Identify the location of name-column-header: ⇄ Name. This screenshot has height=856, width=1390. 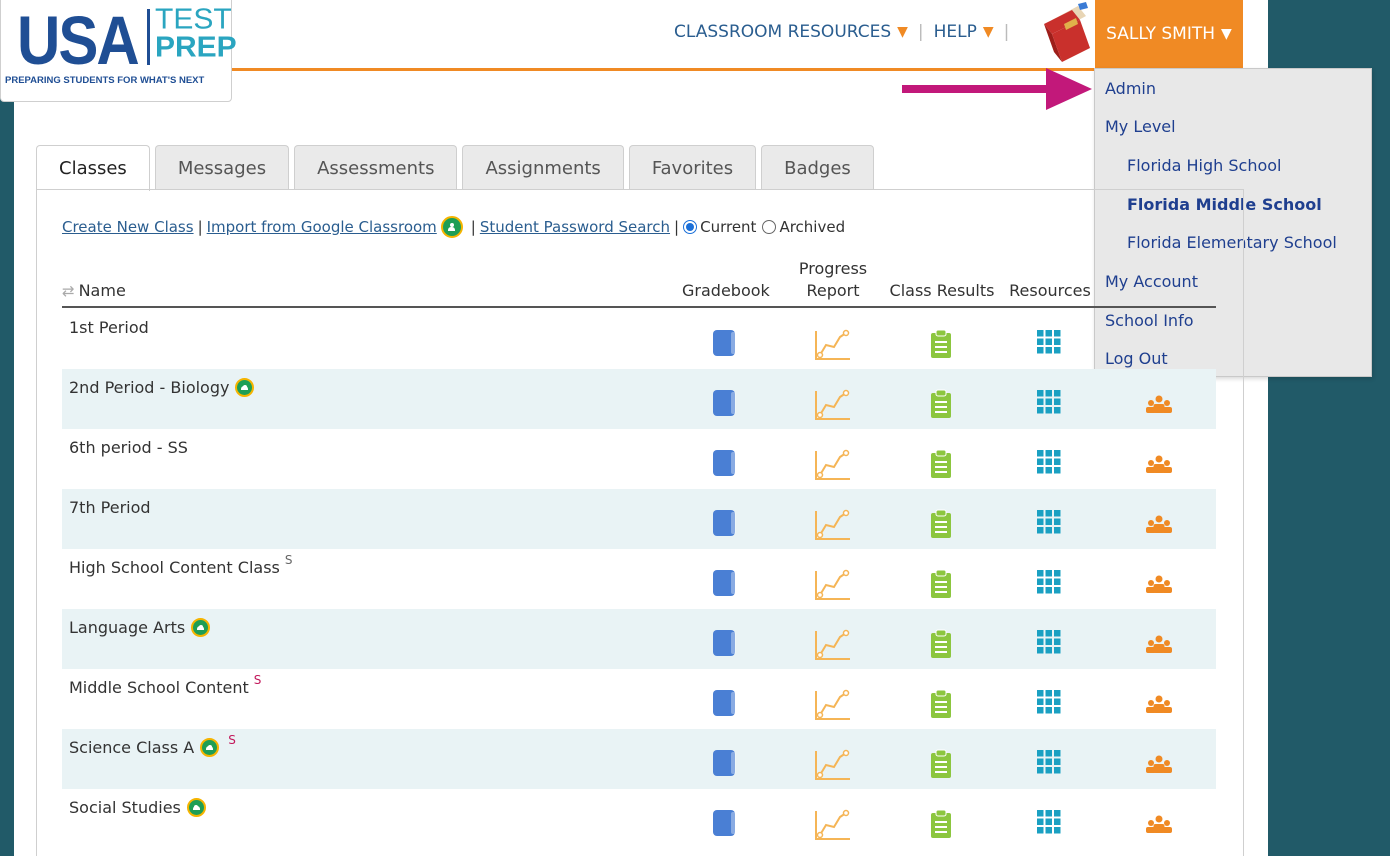
(94, 291).